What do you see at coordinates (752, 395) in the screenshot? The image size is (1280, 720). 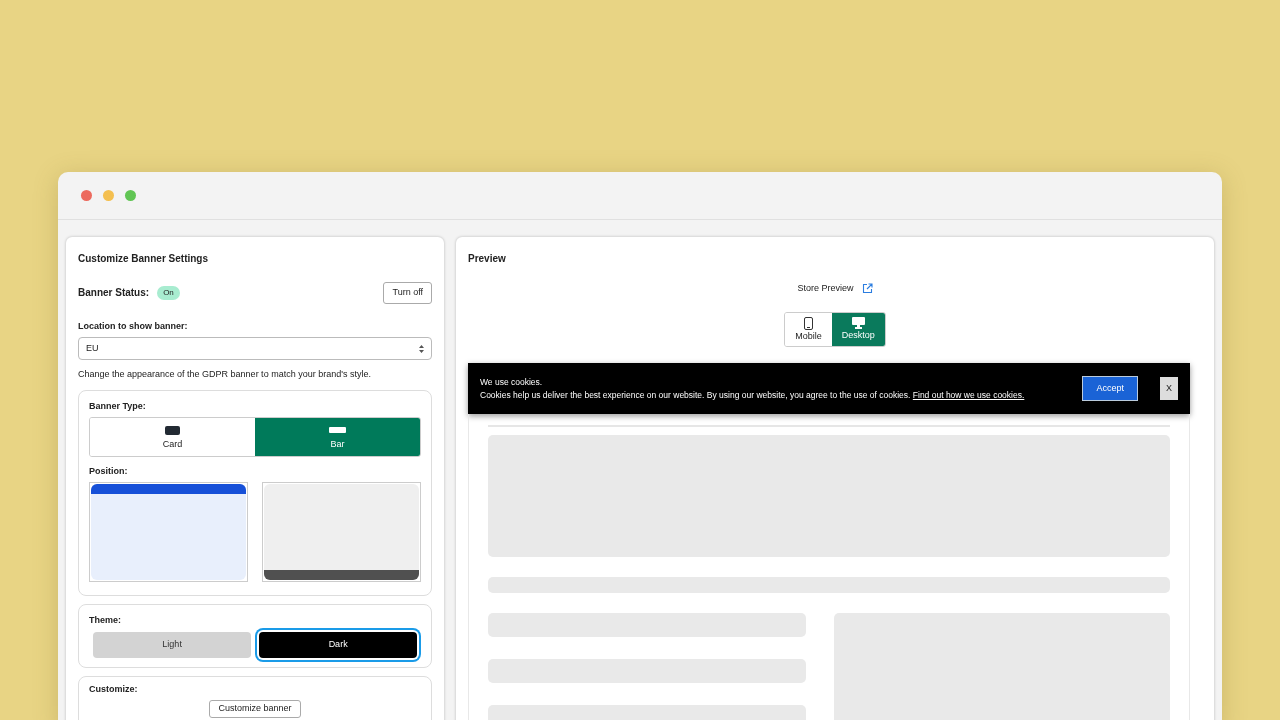 I see `banner-text: Cookies help us deliver the best experience on our website. By using our website, you agree to the use of cookies. Find out how we use cookies.` at bounding box center [752, 395].